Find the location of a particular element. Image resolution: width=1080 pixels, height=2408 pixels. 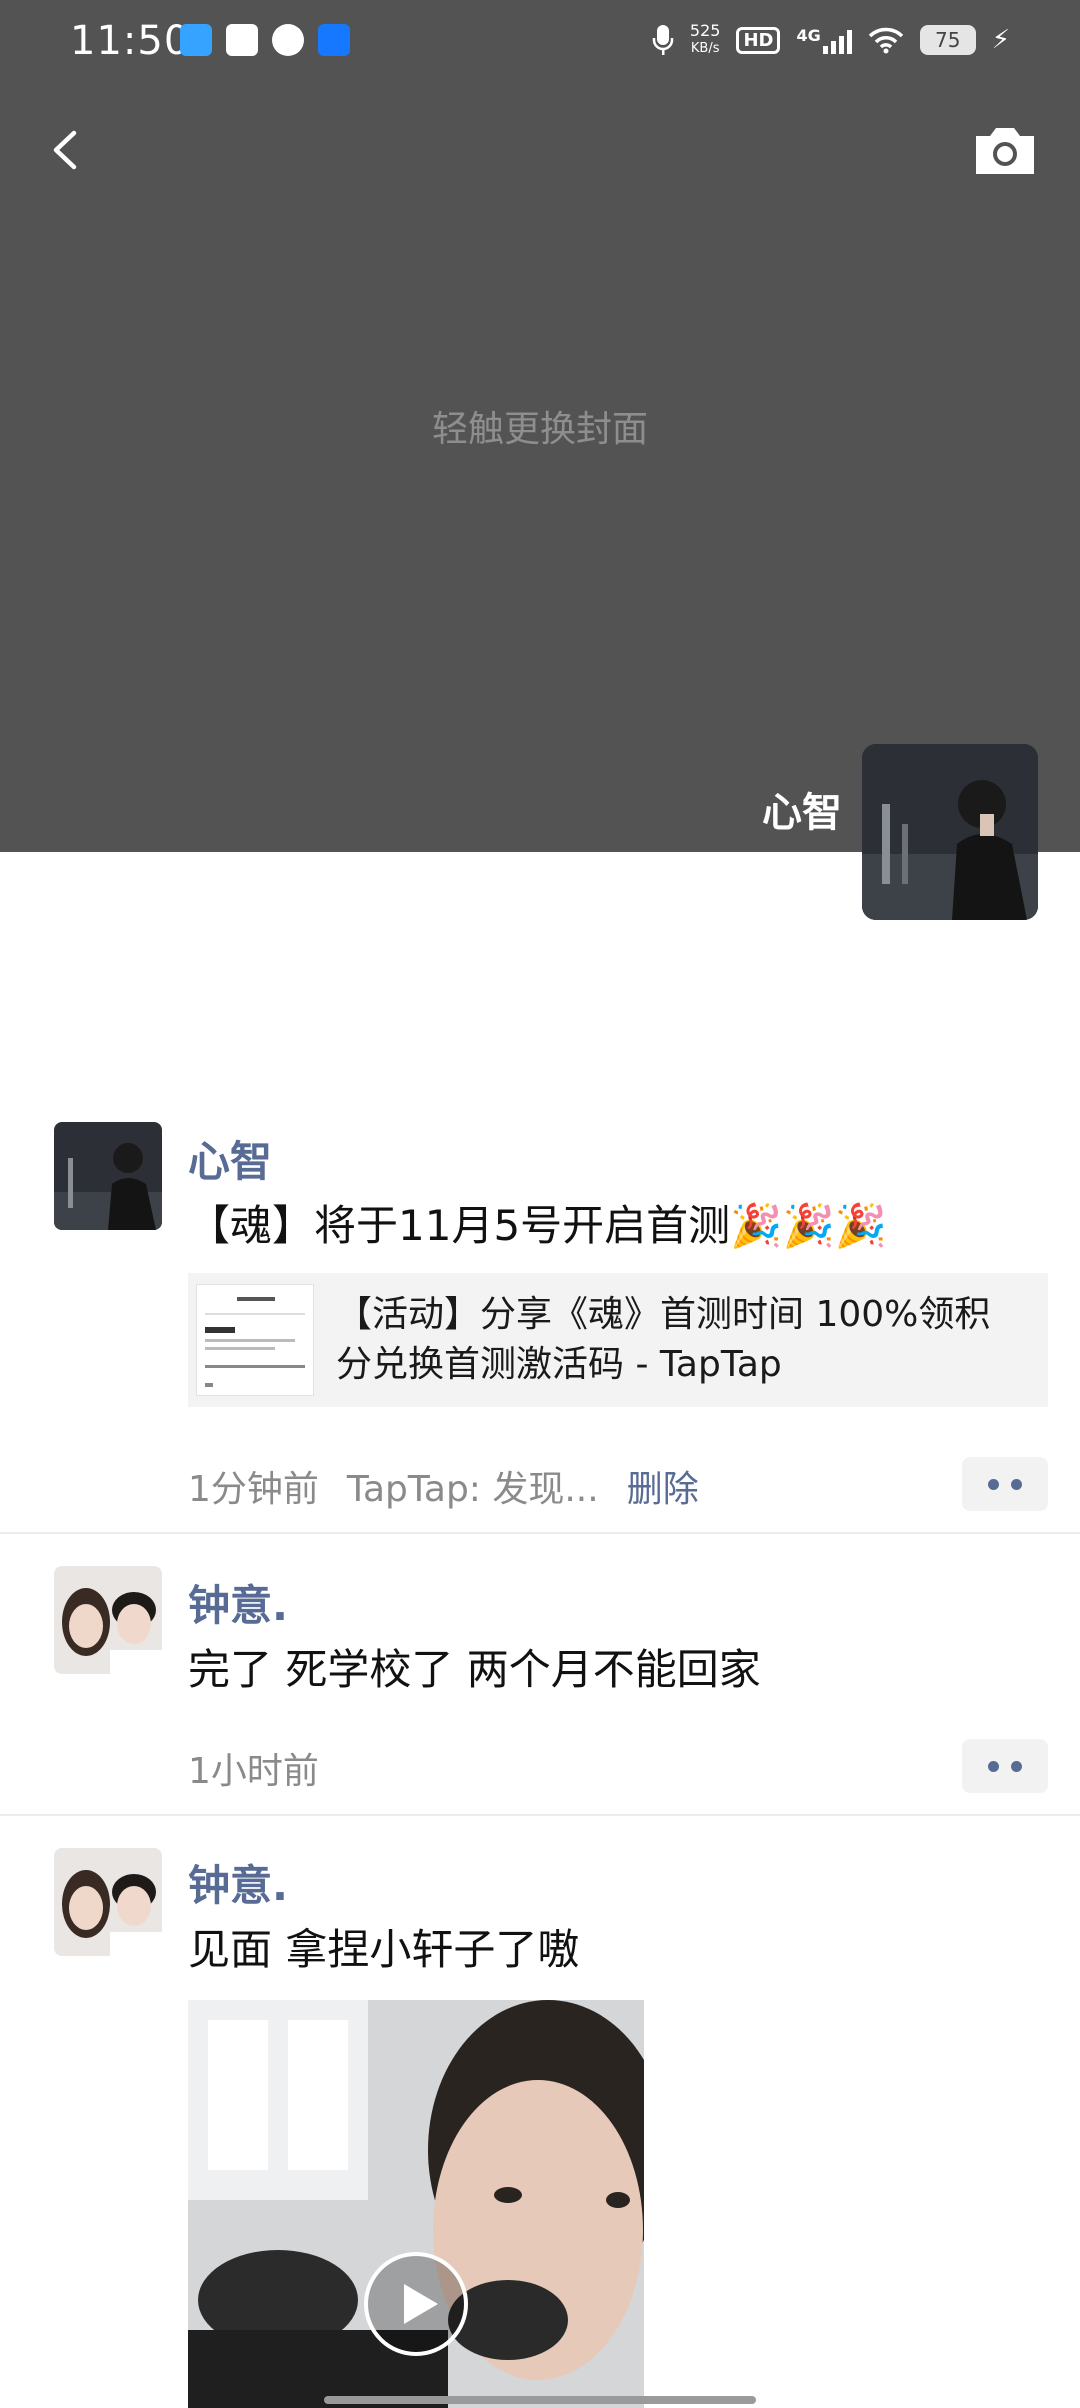

network-speed: 525 KB/s is located at coordinates (705, 40).